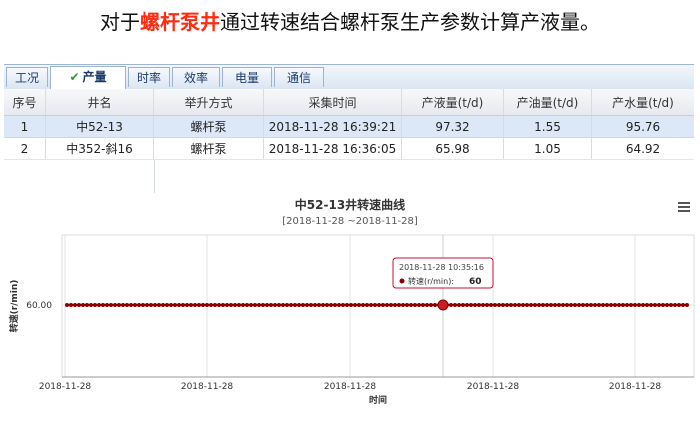  Describe the element at coordinates (100, 126) in the screenshot. I see `well-name: 中52-13` at that location.